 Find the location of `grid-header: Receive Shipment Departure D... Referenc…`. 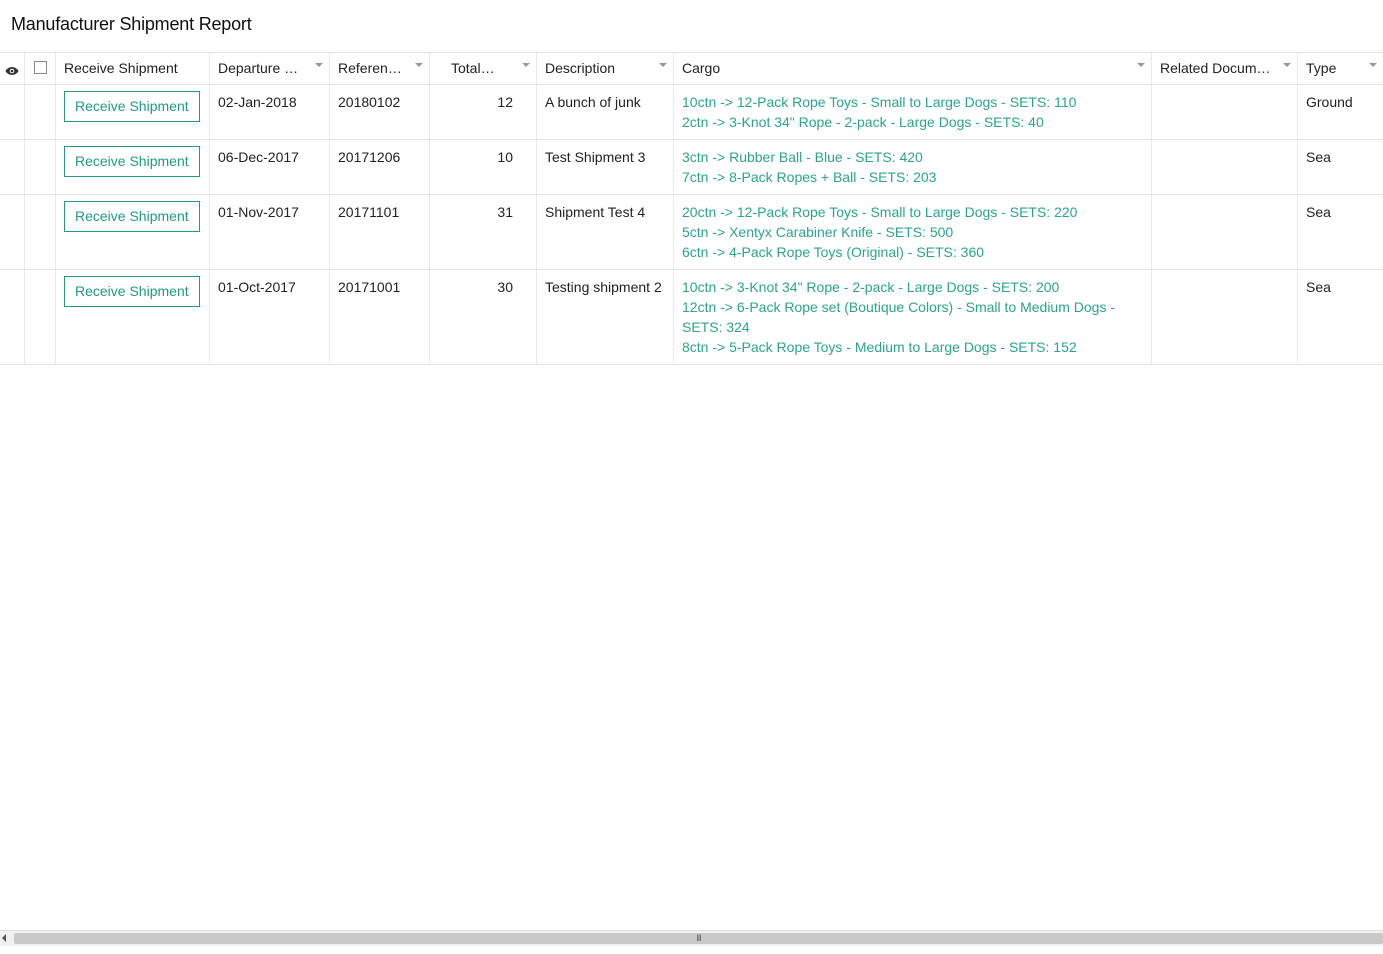

grid-header: Receive Shipment Departure D... Referenc… is located at coordinates (691, 69).